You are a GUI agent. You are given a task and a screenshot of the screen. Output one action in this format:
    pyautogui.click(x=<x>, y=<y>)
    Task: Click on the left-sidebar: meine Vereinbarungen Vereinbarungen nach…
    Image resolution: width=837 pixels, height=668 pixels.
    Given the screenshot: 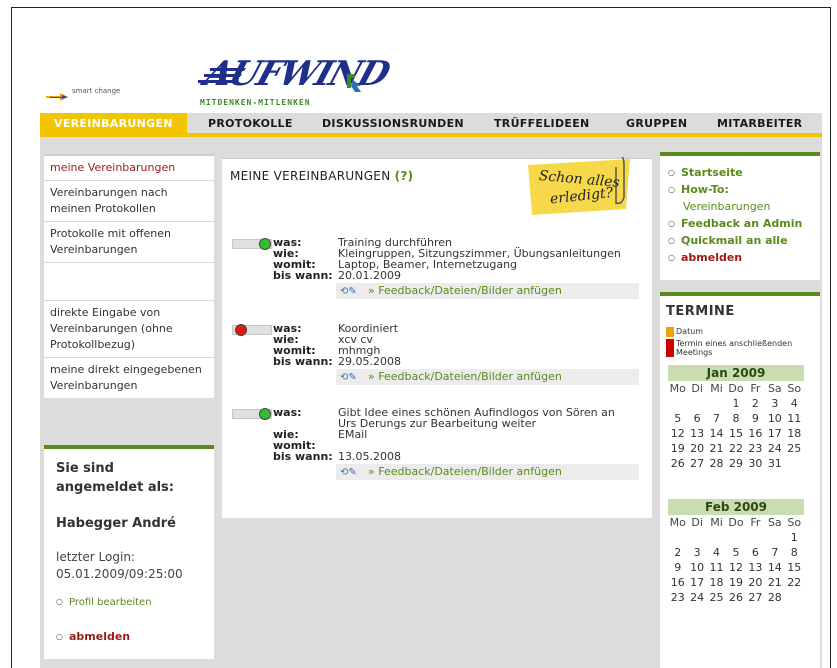 What is the action you would take?
    pyautogui.click(x=129, y=276)
    